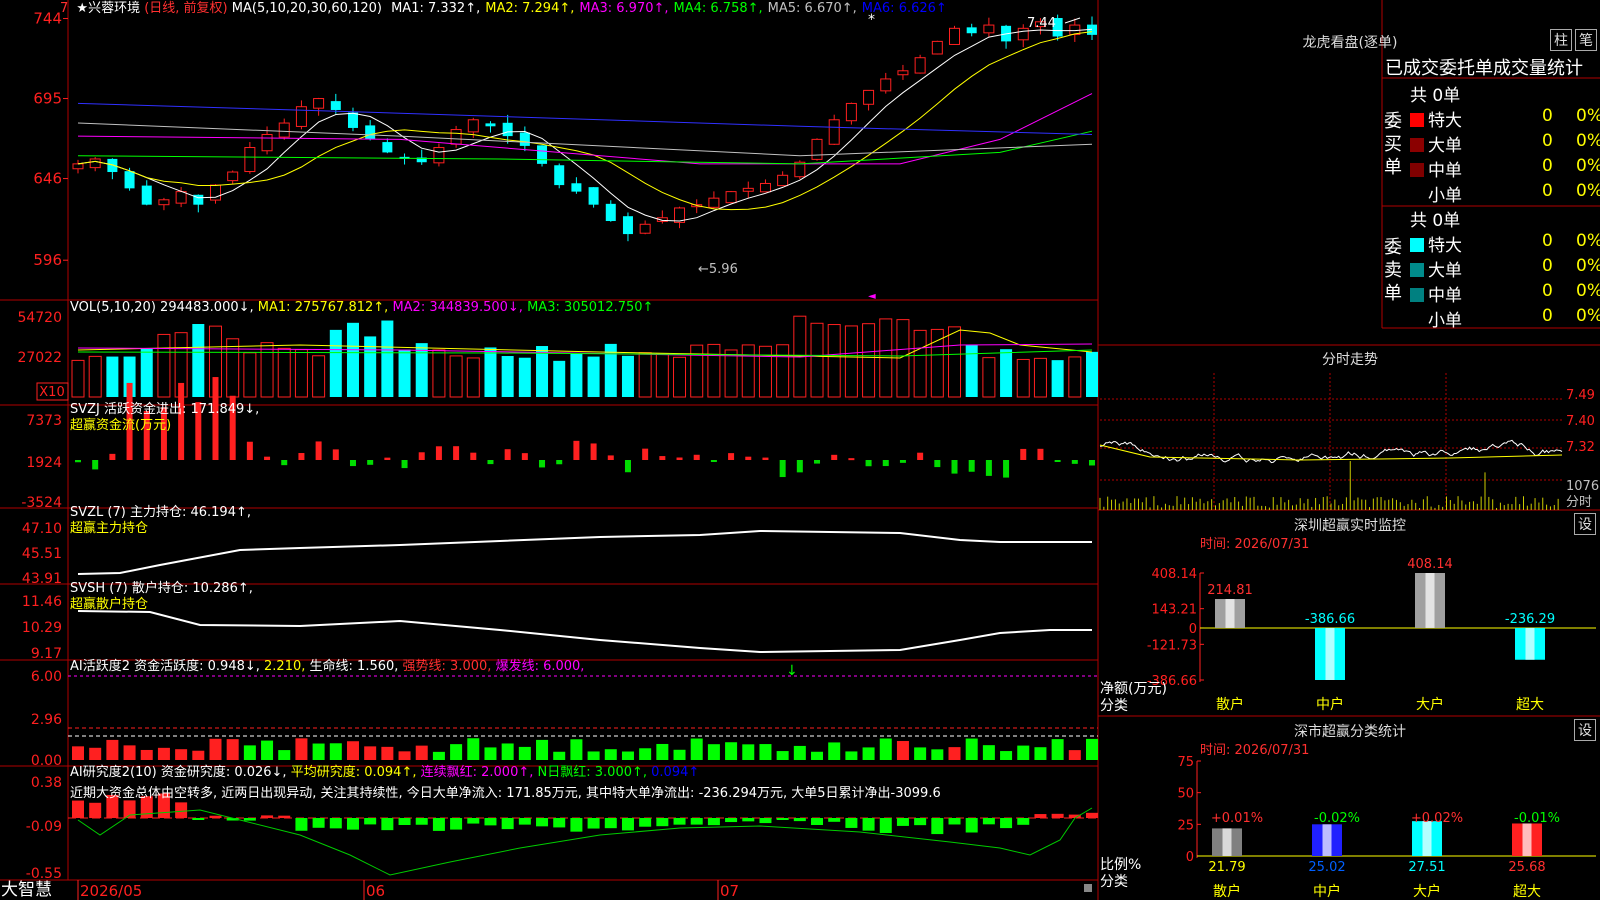  I want to click on lhb-header: 已成交委托单成交量统计, so click(1484, 68).